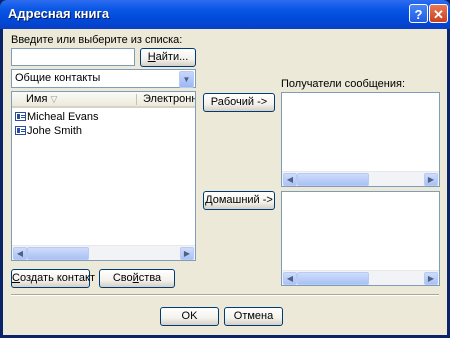 The width and height of the screenshot is (450, 338). What do you see at coordinates (58, 78) in the screenshot?
I see `address-book-select-value: Общие контакты` at bounding box center [58, 78].